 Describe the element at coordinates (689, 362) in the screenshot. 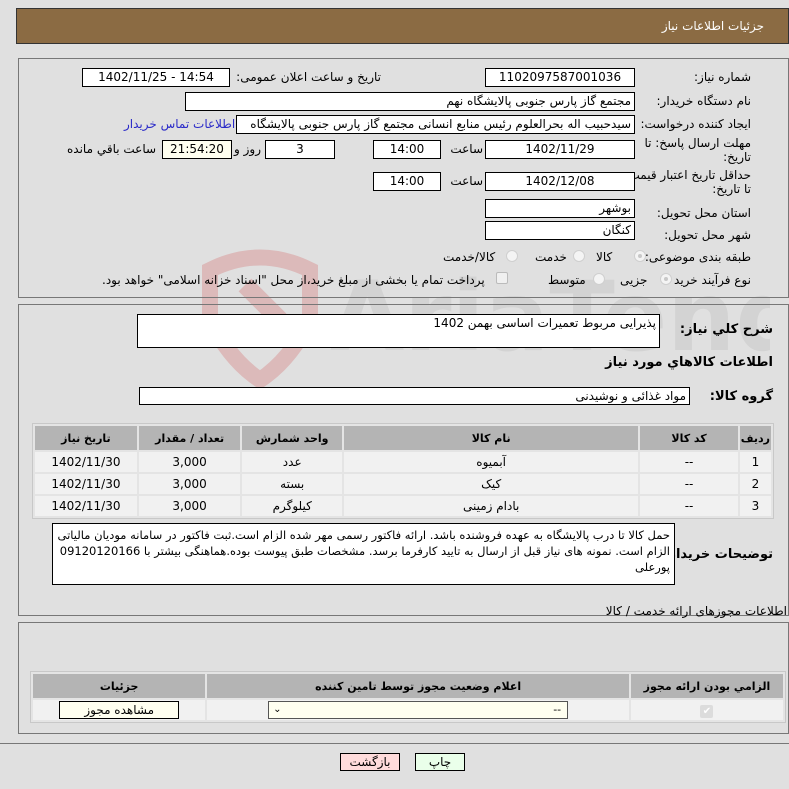

I see `goods-section-title: اطلاعات کالاهاي مورد نیاز` at that location.